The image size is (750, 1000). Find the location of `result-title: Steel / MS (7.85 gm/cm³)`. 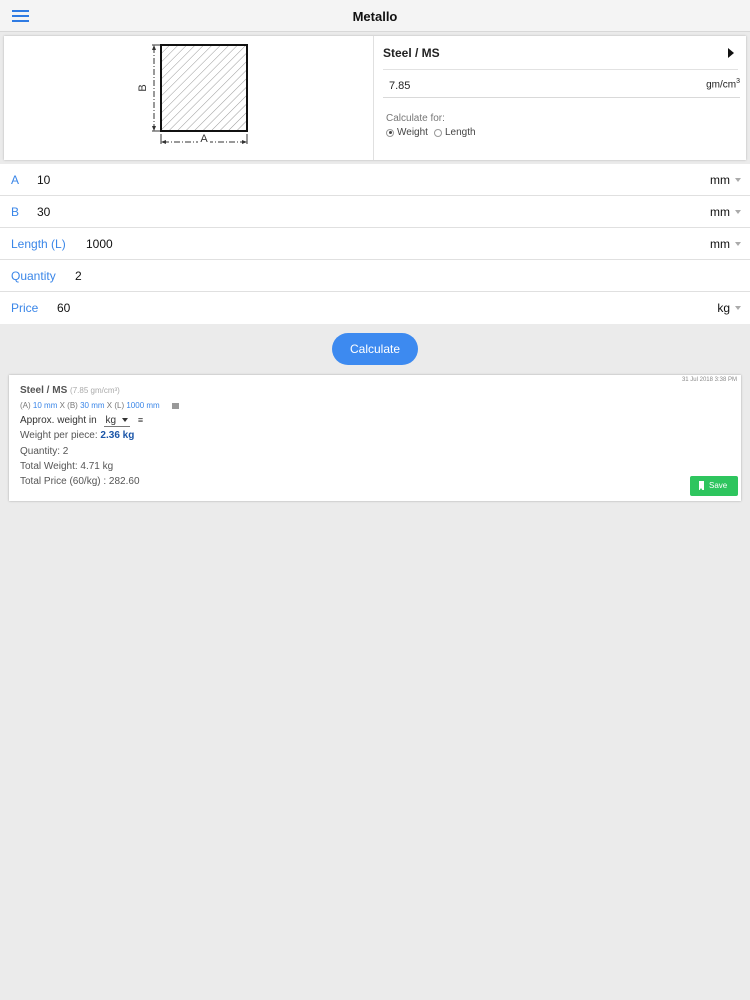

result-title: Steel / MS (7.85 gm/cm³) is located at coordinates (70, 390).